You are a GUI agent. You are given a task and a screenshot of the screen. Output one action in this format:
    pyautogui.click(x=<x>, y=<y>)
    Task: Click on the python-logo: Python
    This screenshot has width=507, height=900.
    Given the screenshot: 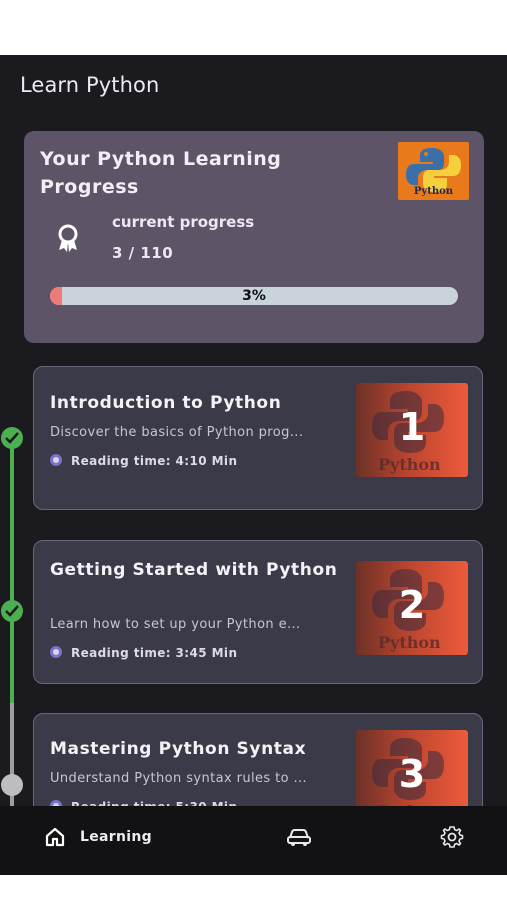 What is the action you would take?
    pyautogui.click(x=433, y=171)
    